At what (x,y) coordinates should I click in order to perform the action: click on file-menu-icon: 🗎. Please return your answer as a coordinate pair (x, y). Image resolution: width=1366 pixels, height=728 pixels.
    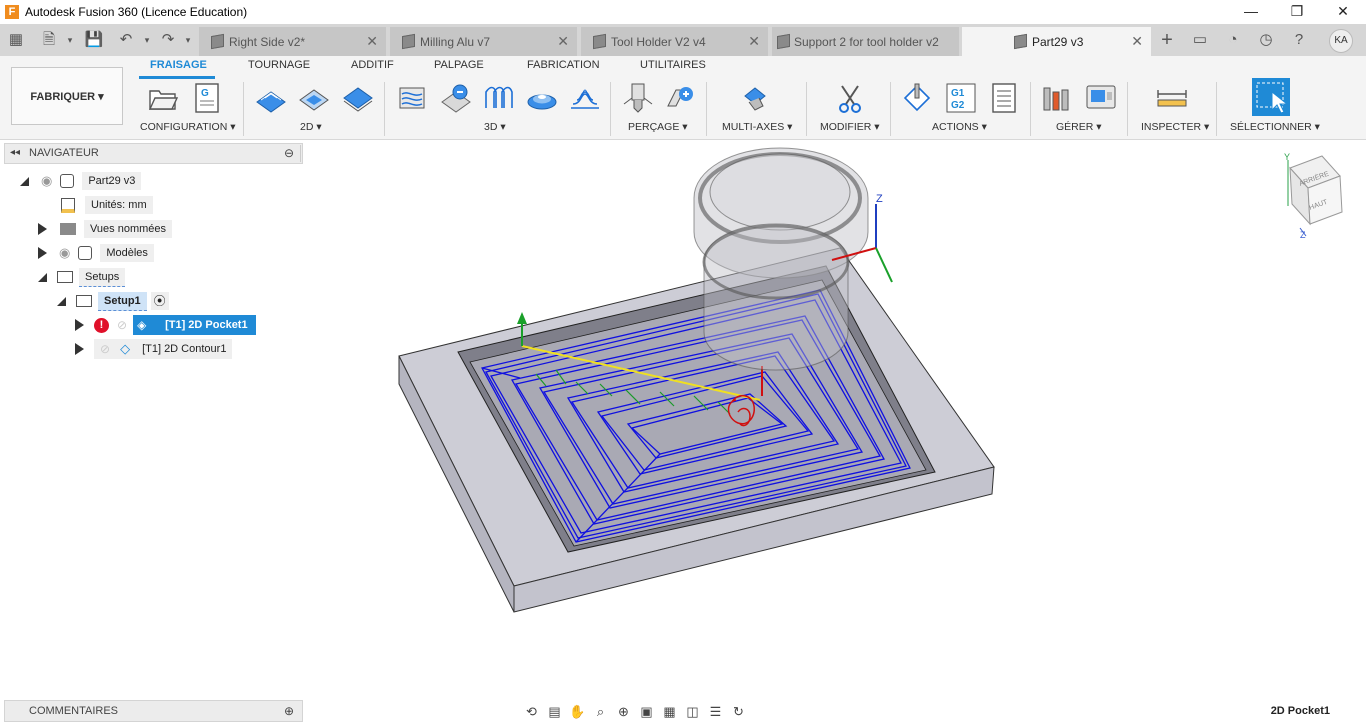
    Looking at the image, I should click on (49, 40).